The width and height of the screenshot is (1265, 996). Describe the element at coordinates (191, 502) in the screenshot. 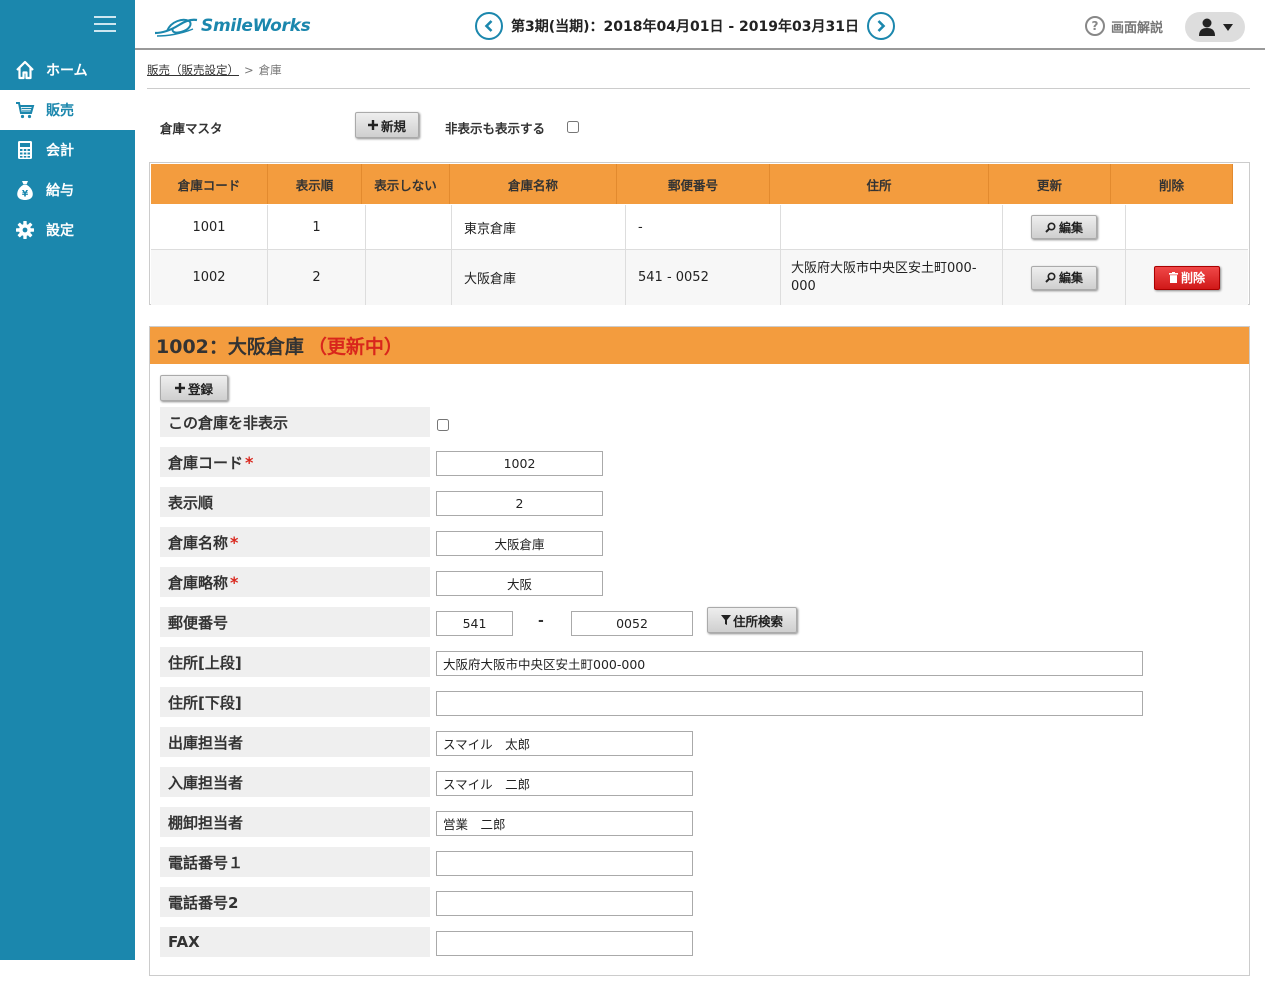

I see `field-label-text: 表示順` at that location.